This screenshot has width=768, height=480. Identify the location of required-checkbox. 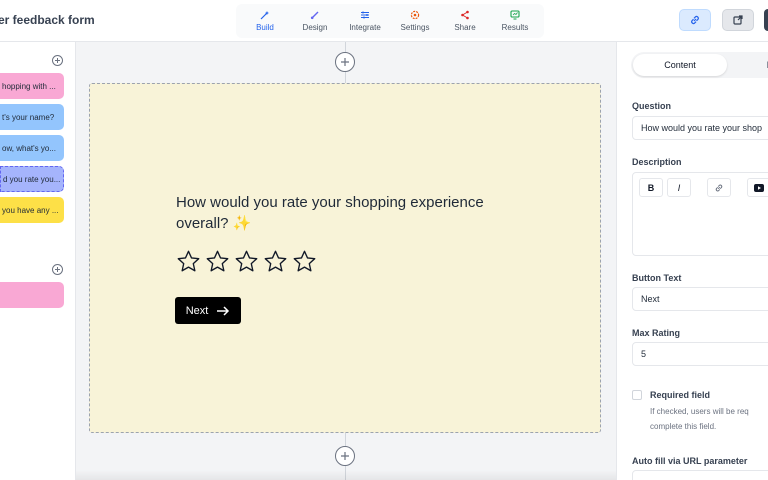
(637, 395).